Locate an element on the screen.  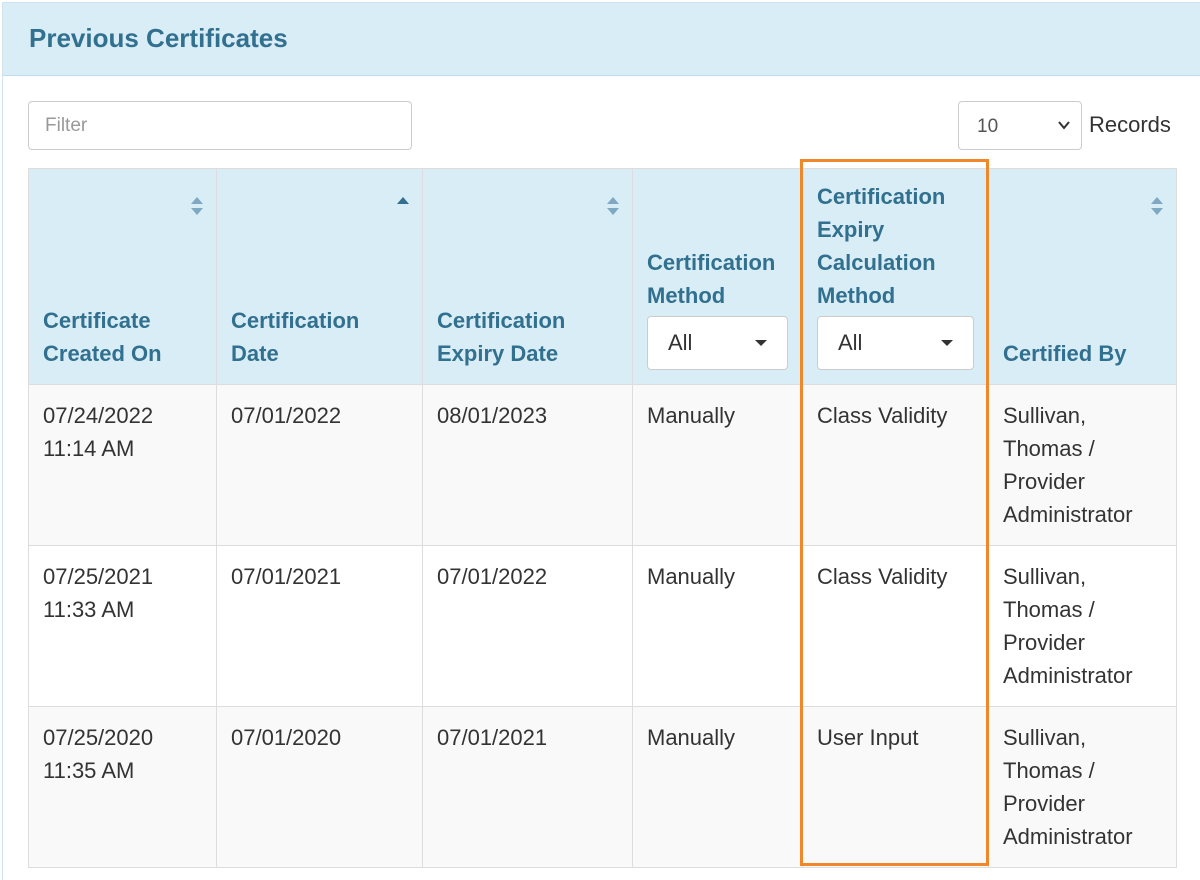
col-header-label: Certified By is located at coordinates (1065, 353).